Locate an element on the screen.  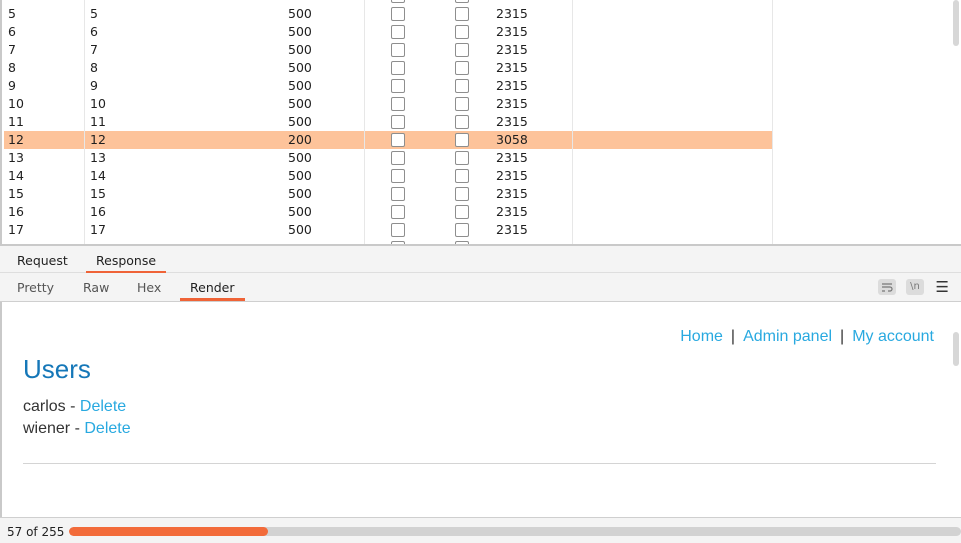
nav-admin-panel-link: Admin panel is located at coordinates (787, 336).